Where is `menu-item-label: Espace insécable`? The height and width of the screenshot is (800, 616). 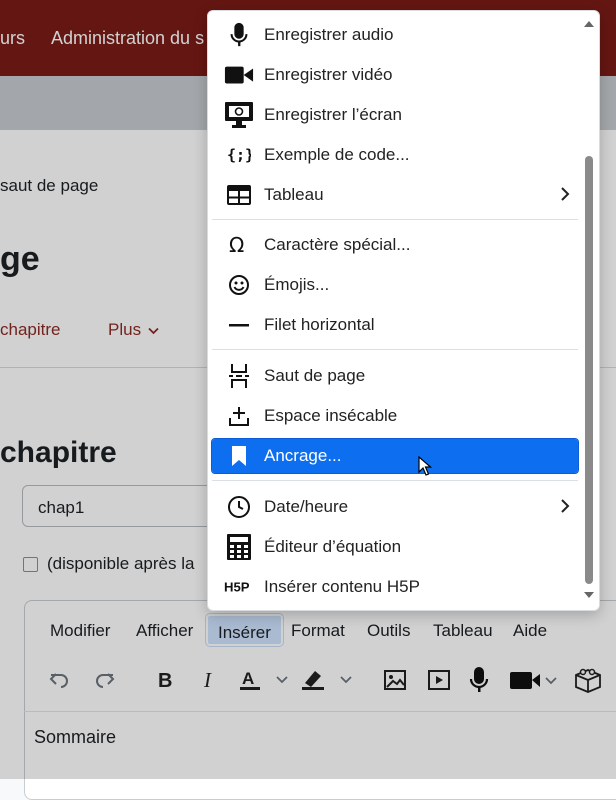
menu-item-label: Espace insécable is located at coordinates (331, 415).